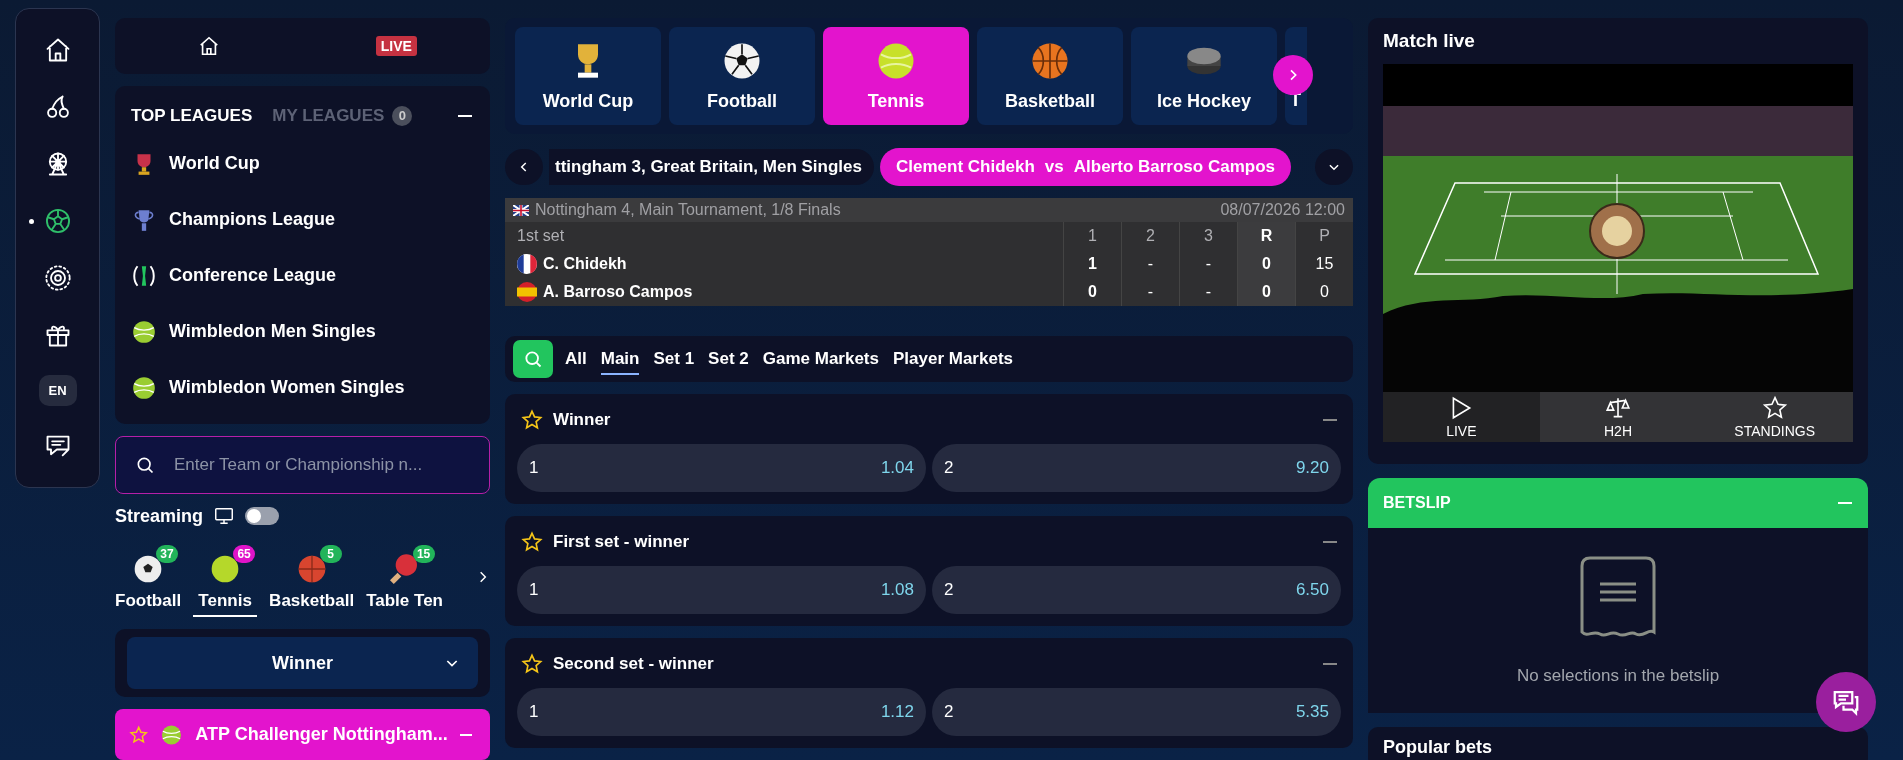 The image size is (1903, 760). Describe the element at coordinates (1461, 417) in the screenshot. I see `match-tab: LIVE` at that location.